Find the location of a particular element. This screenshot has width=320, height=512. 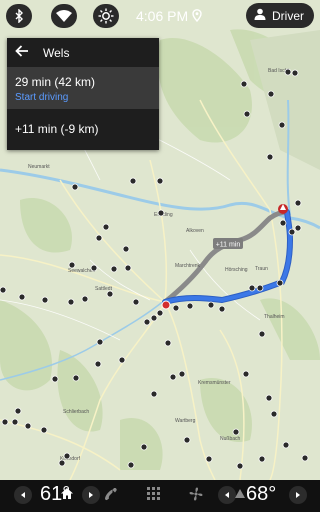

svg-text: Thalheim is located at coordinates (274, 317).